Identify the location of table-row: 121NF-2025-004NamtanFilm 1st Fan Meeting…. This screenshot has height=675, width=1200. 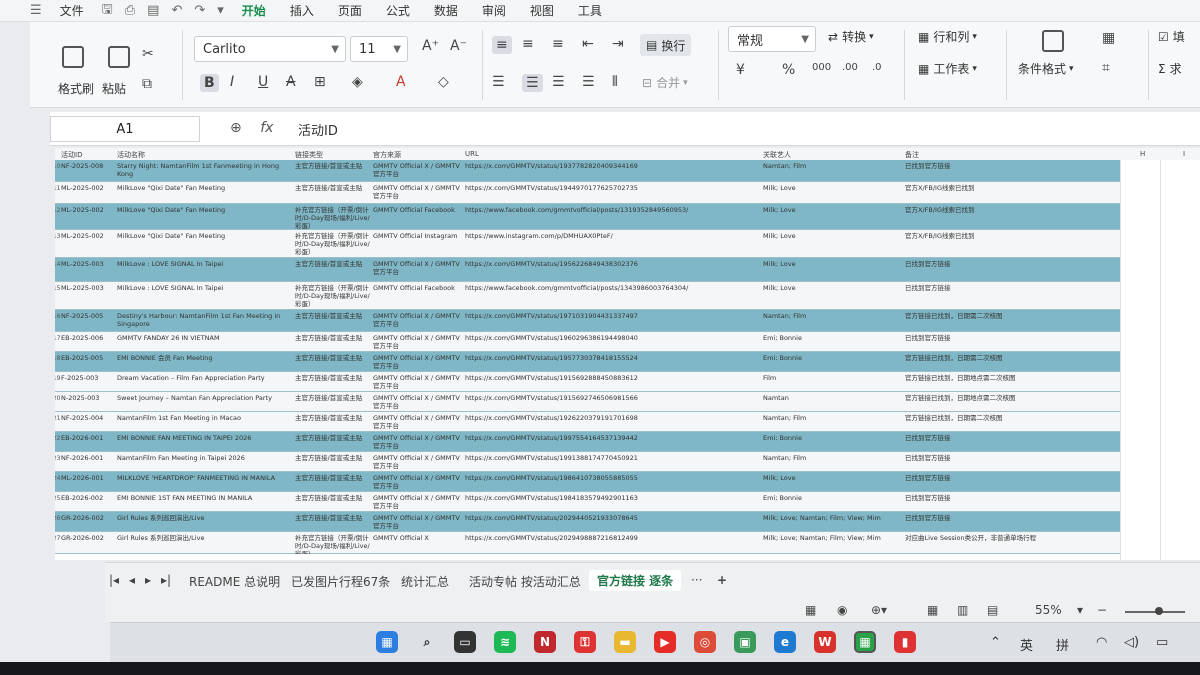
(587, 422).